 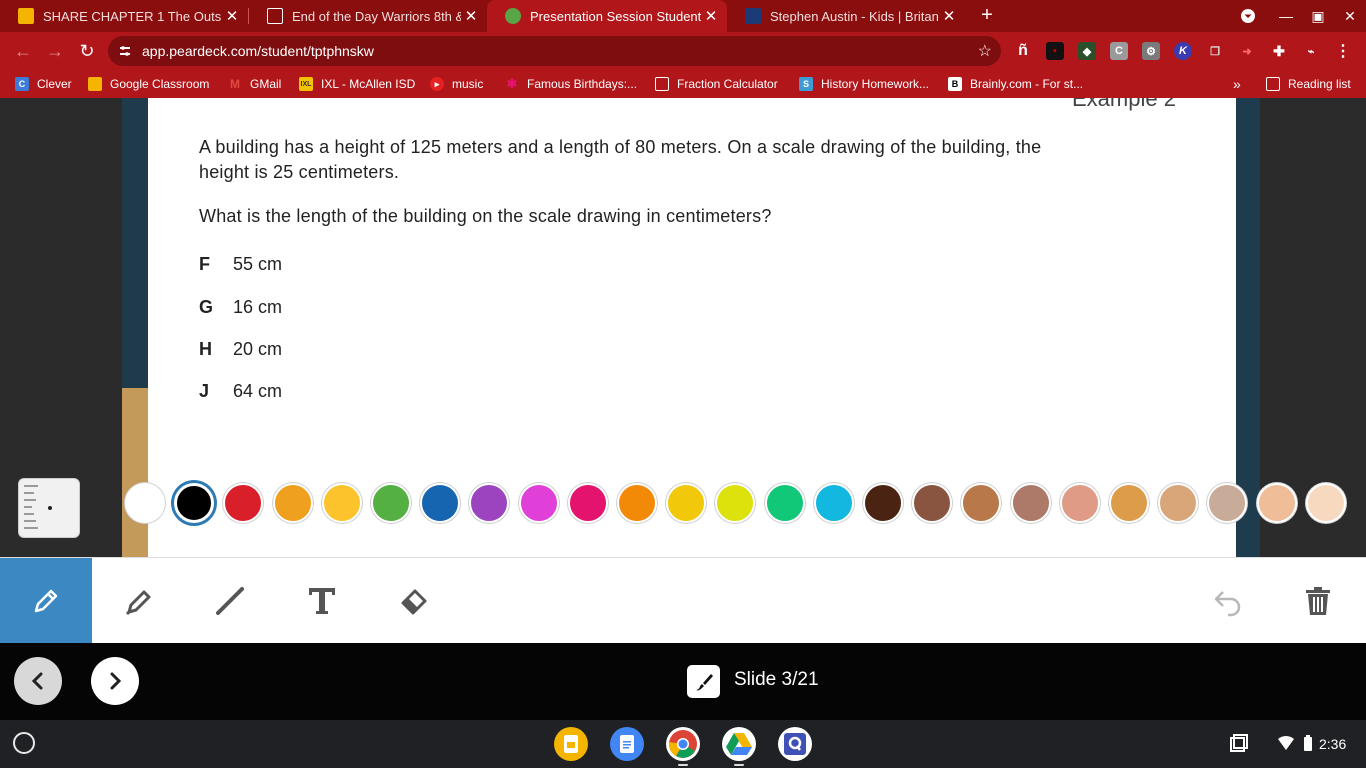 I want to click on menu-kebab-icon: ⋮, so click(x=1343, y=51).